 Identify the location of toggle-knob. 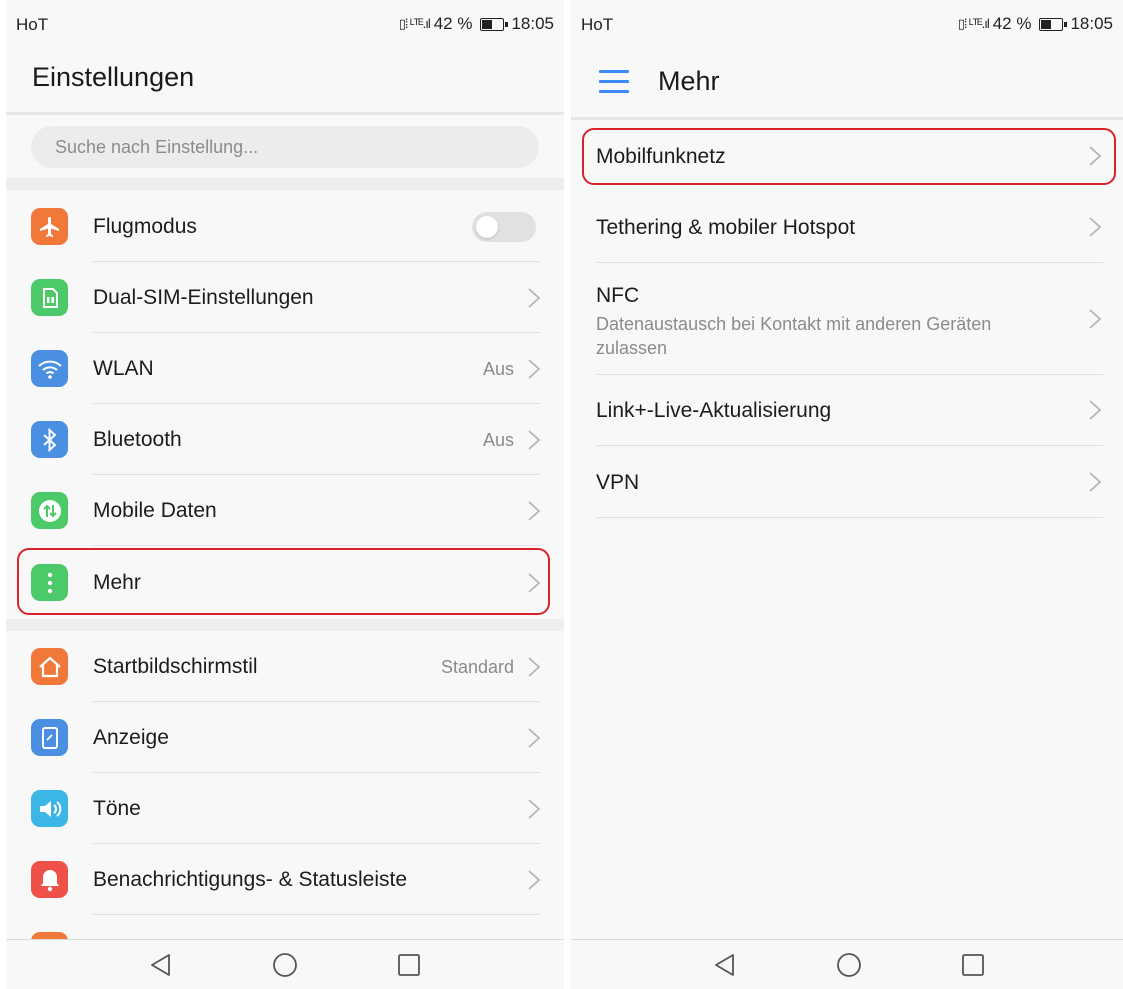
(487, 227).